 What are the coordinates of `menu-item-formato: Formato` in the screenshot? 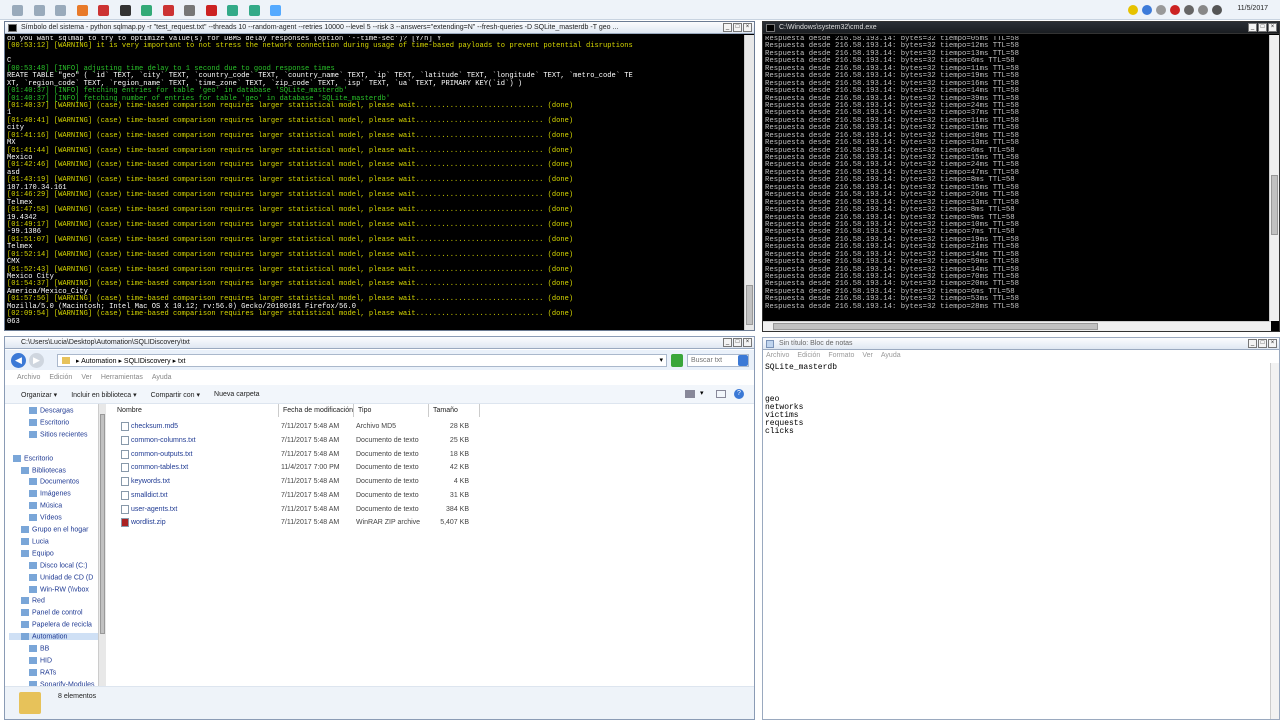 It's located at (841, 357).